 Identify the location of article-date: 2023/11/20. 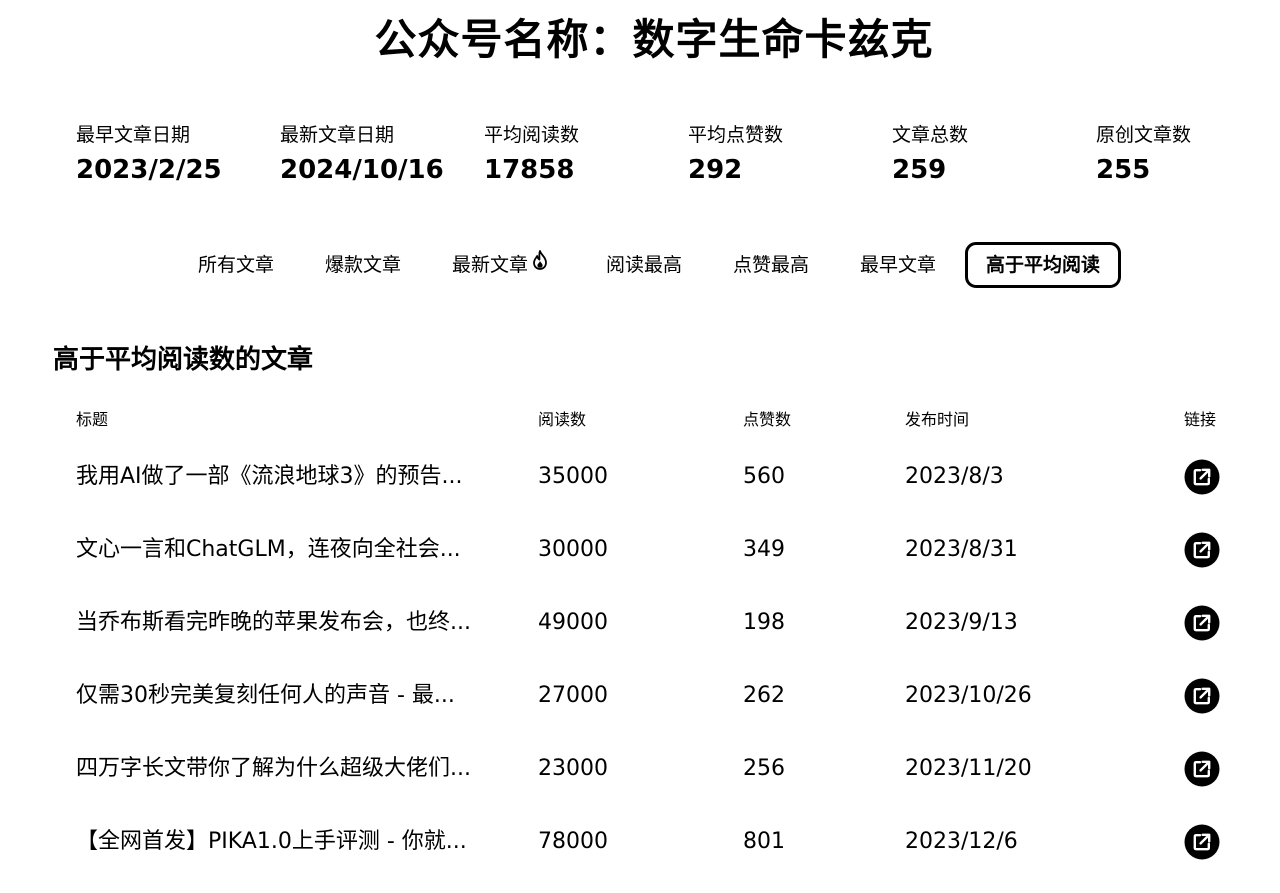
(968, 768).